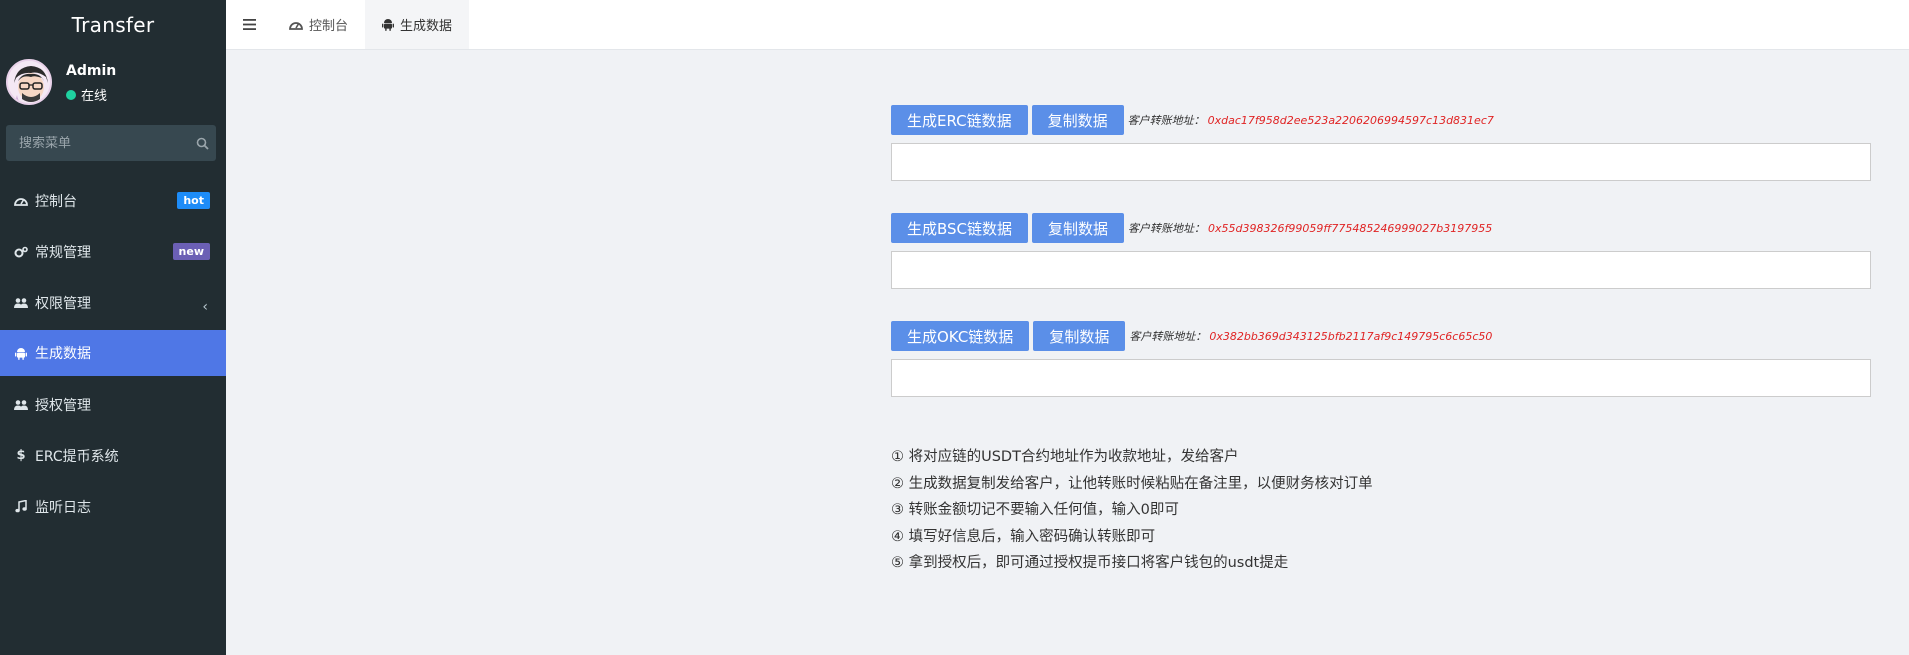 This screenshot has height=655, width=1909. What do you see at coordinates (1023, 536) in the screenshot?
I see `note-line: ④ 填写好信息后，输入密码确认转账即可` at bounding box center [1023, 536].